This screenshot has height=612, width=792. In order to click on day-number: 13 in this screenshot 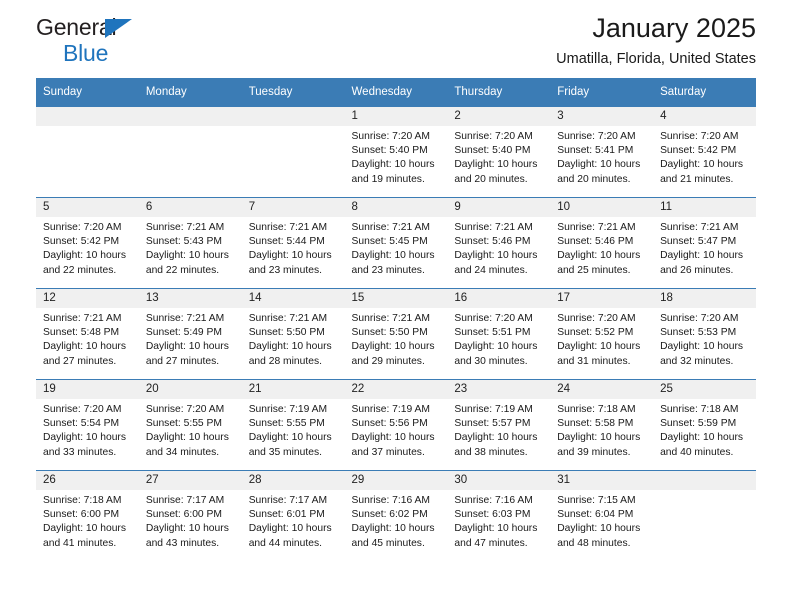, I will do `click(190, 298)`.